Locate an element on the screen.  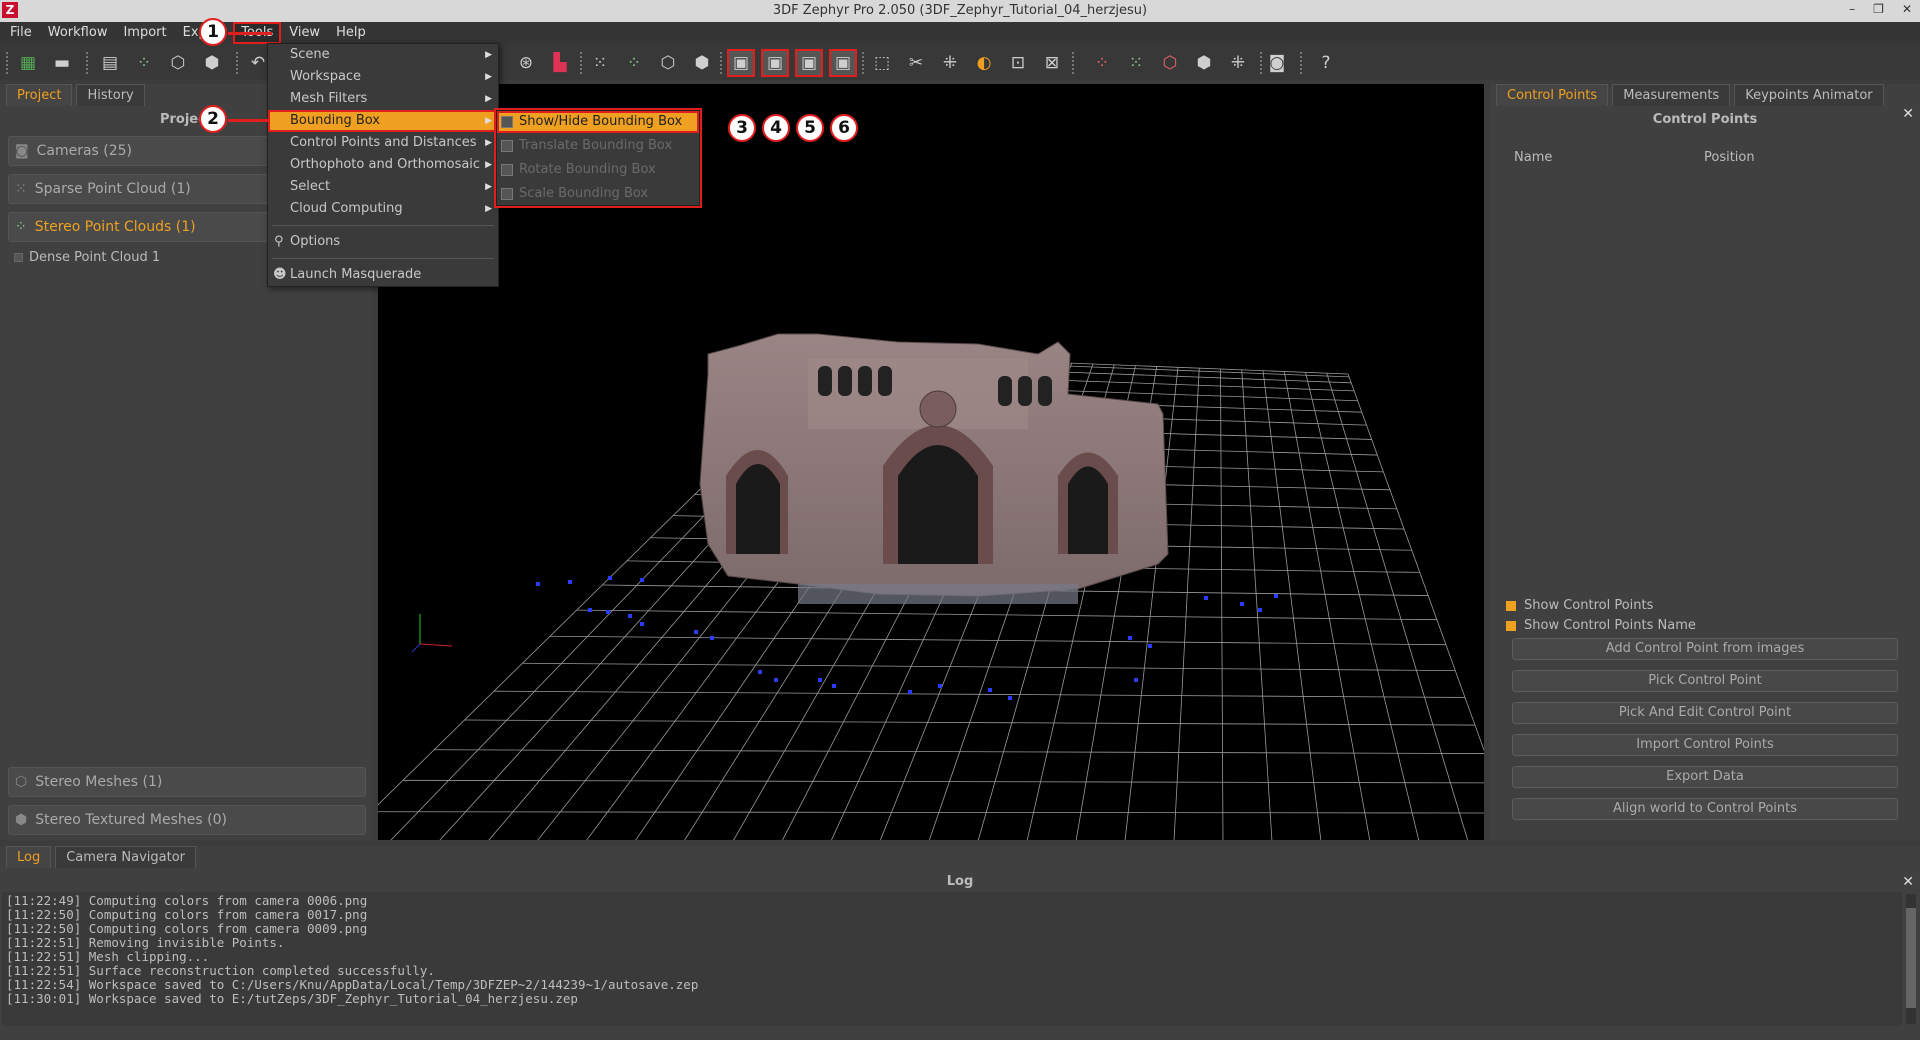
toggle-bounding-box-icon: ▣ is located at coordinates (741, 63).